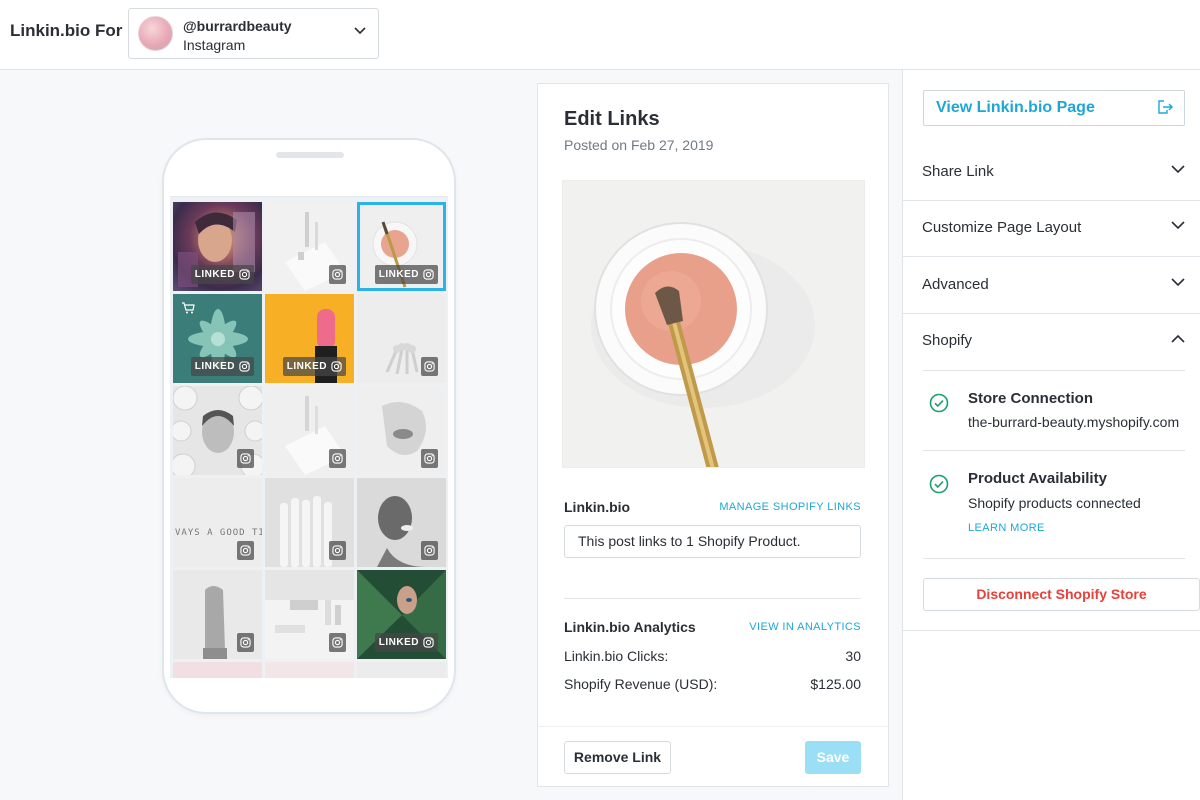 The width and height of the screenshot is (1200, 800). I want to click on footer-divider, so click(713, 726).